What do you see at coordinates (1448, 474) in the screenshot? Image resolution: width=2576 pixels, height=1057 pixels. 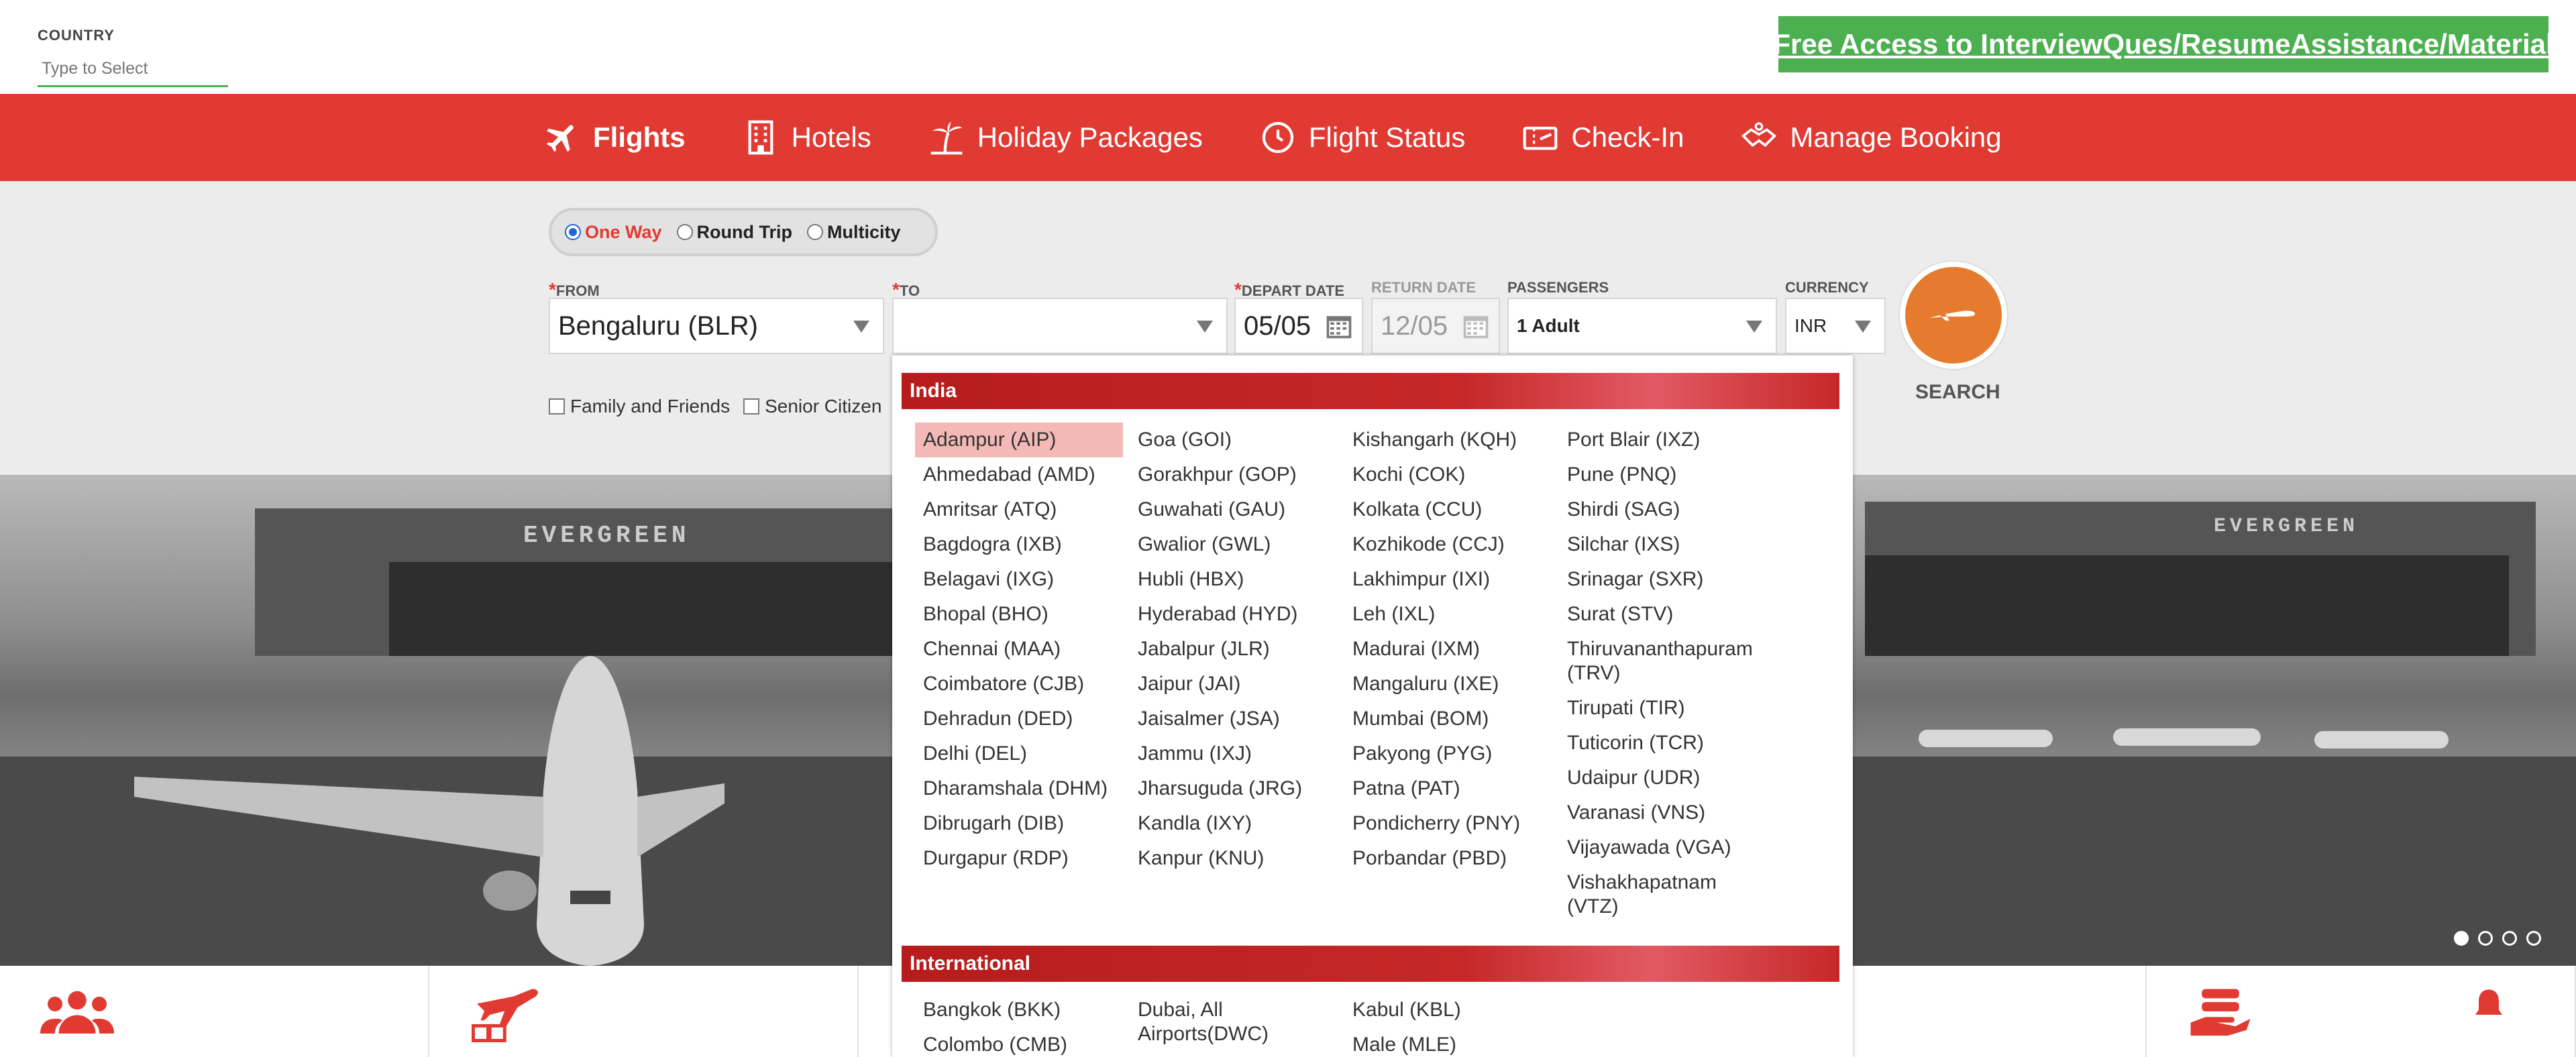 I see `city-option: Kochi (COK)` at bounding box center [1448, 474].